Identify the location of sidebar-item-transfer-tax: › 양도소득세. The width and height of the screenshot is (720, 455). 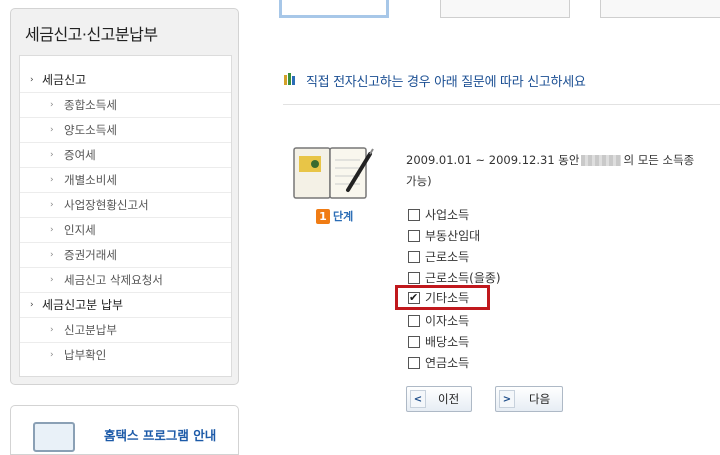
(125, 130).